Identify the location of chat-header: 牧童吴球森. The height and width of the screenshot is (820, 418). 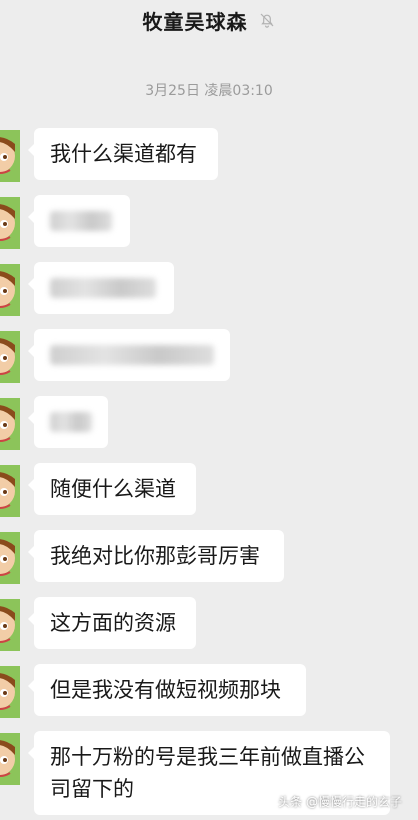
(209, 20).